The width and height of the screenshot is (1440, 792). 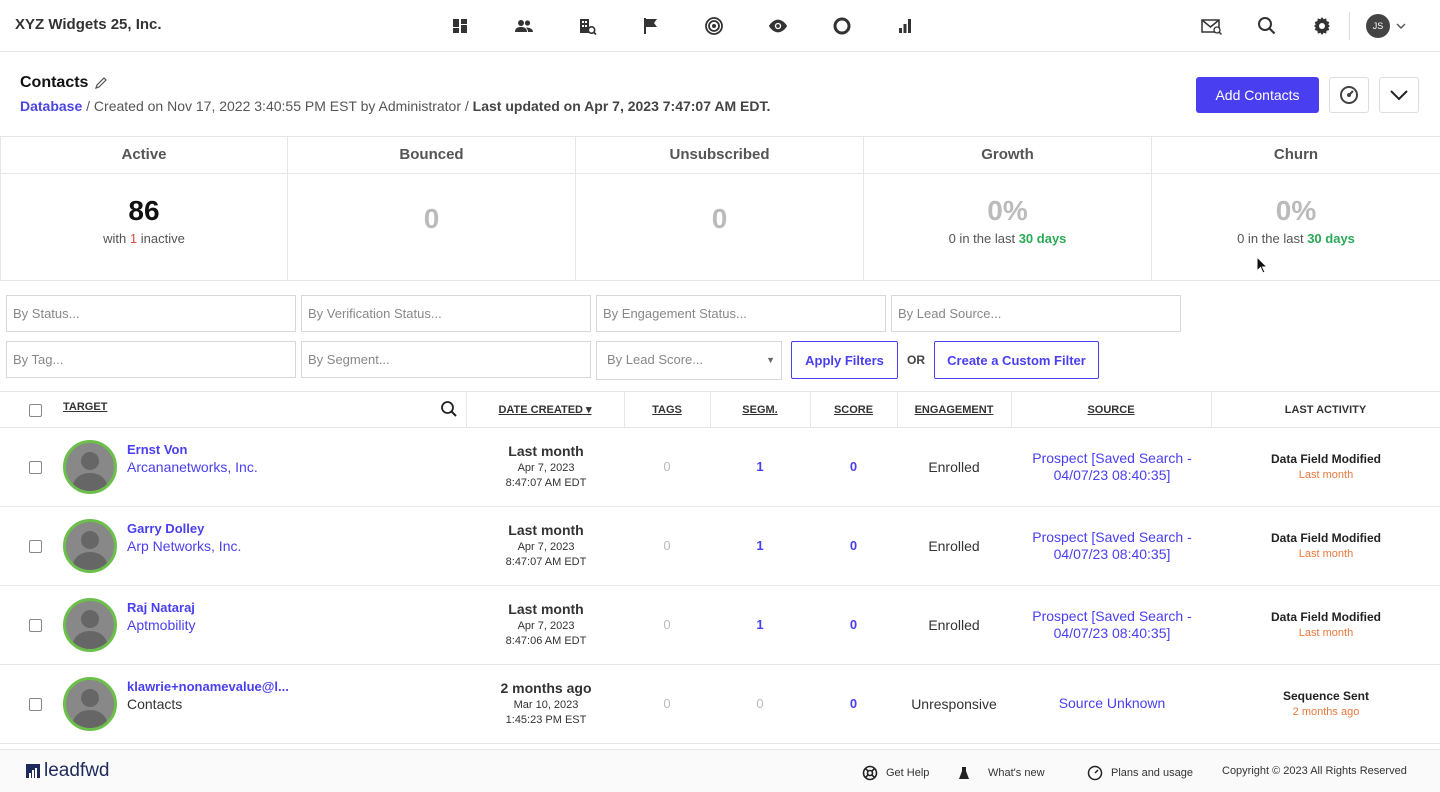 I want to click on contact-company: Arp Networks, Inc., so click(x=184, y=546).